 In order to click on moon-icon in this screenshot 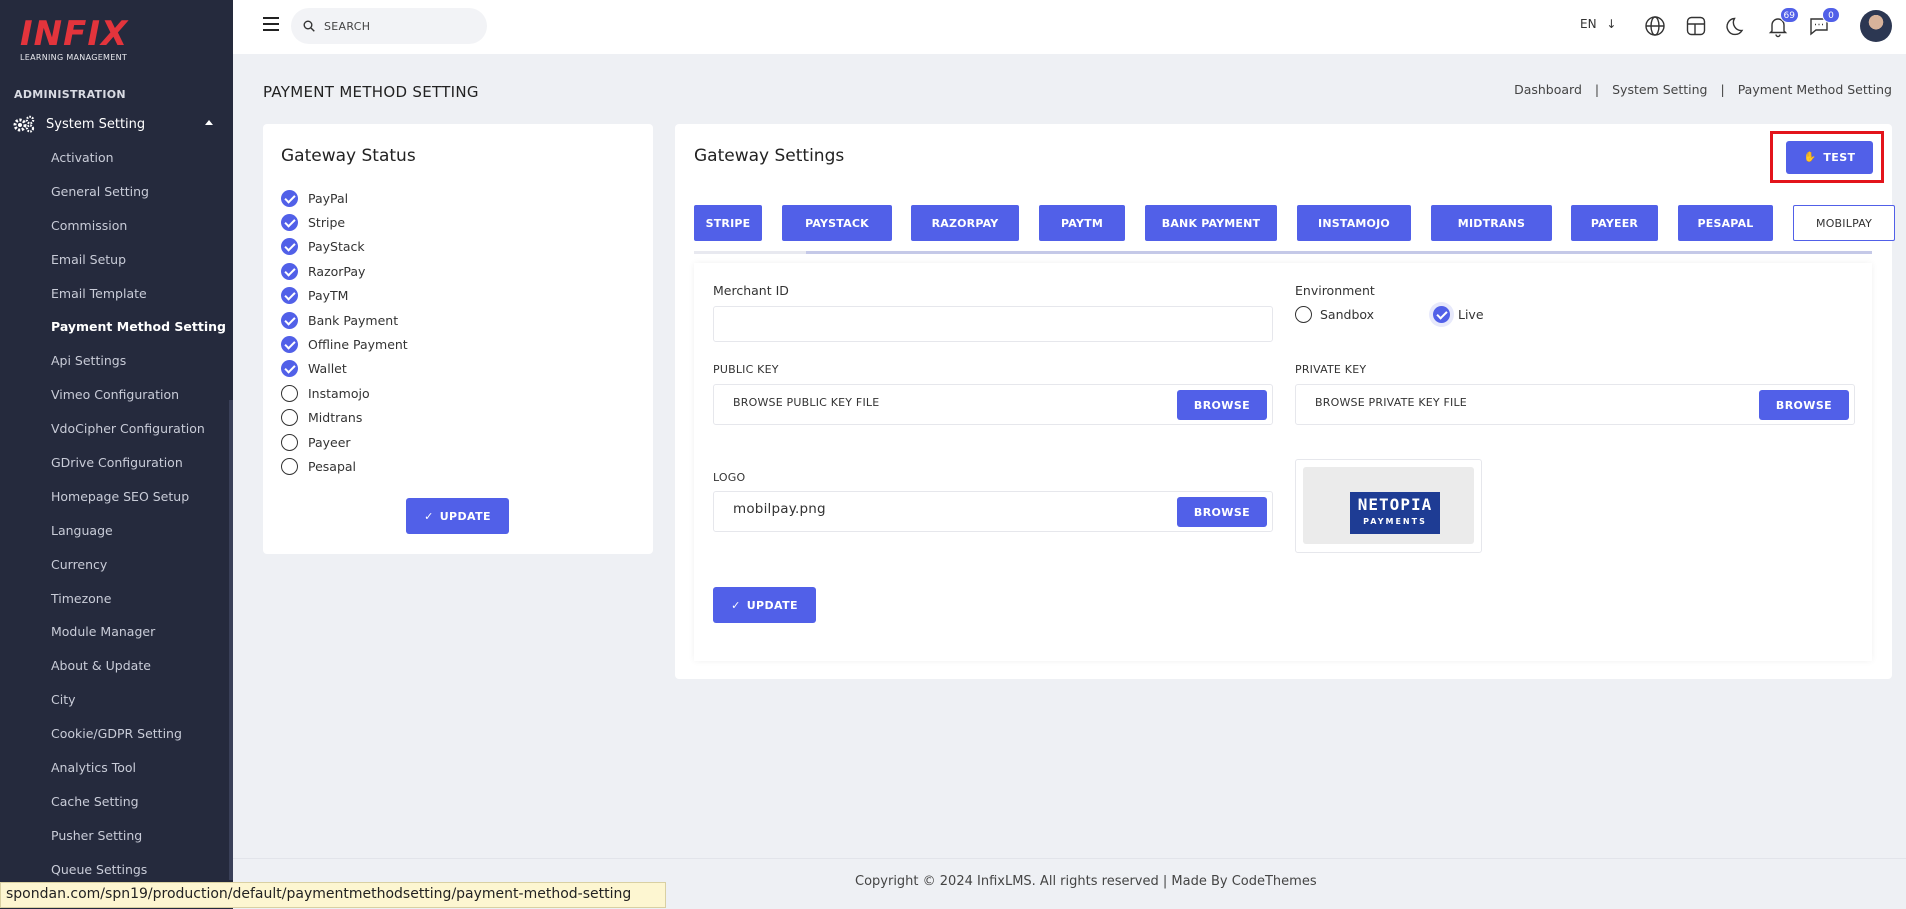, I will do `click(1737, 26)`.